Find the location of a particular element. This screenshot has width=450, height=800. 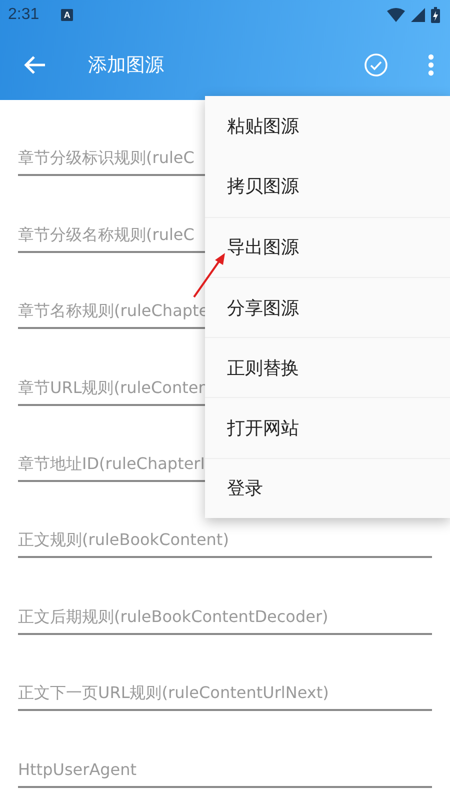

status-time: 2:31 is located at coordinates (24, 15).